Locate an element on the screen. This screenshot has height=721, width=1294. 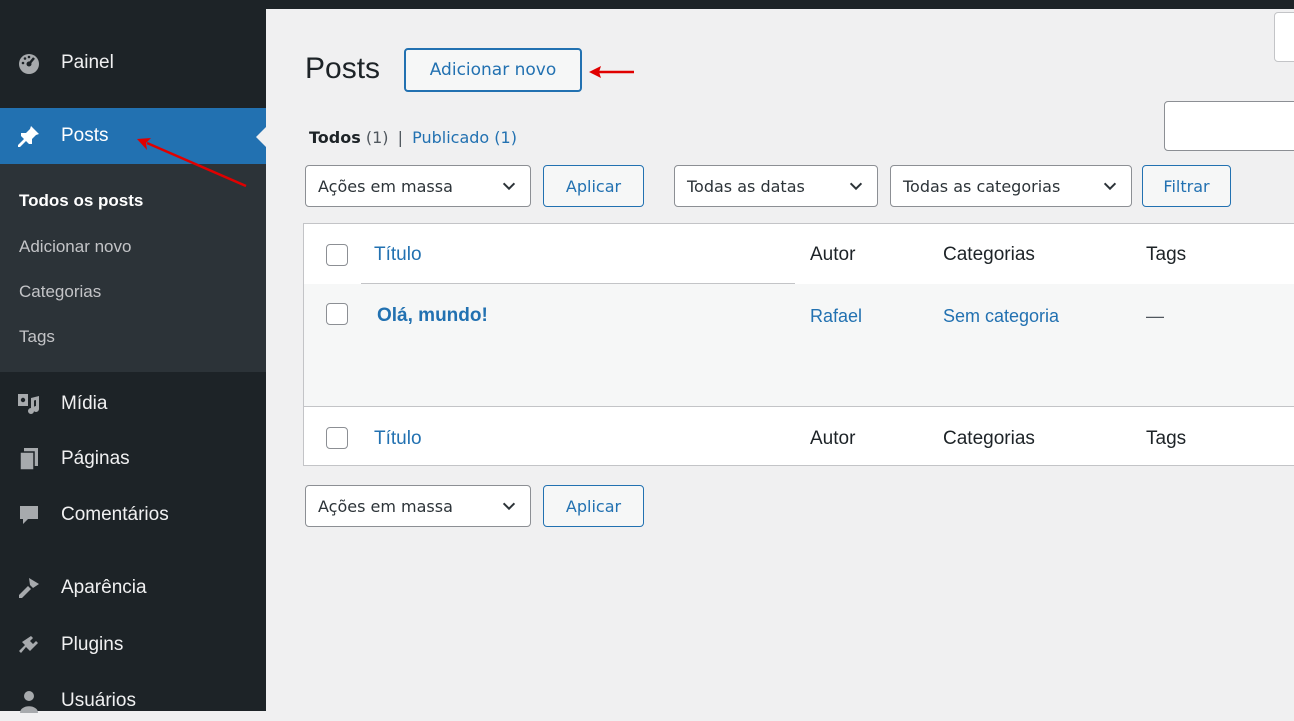
arrow-to-posts is located at coordinates (192, 163).